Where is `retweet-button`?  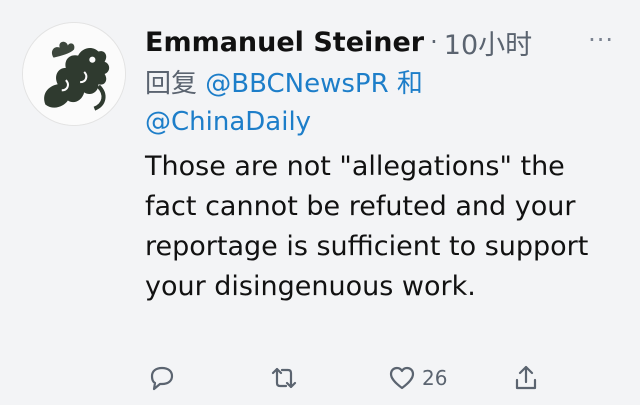 retweet-button is located at coordinates (284, 378).